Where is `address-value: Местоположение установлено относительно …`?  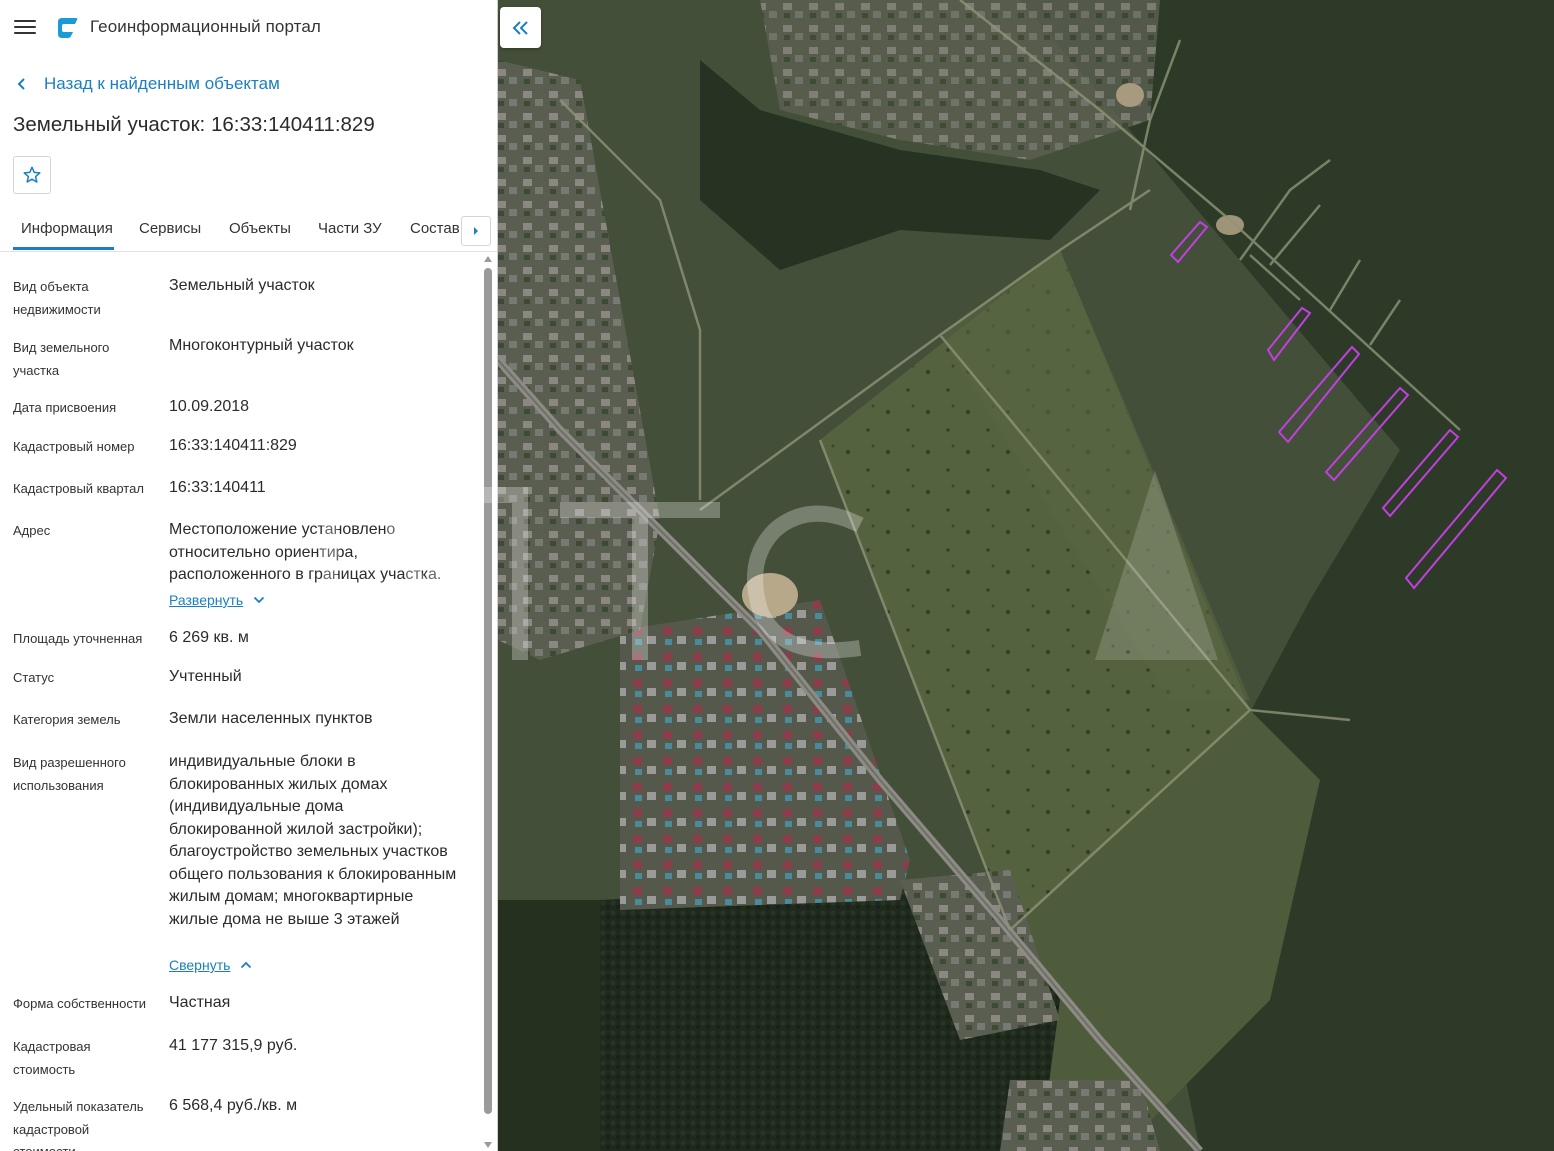 address-value: Местоположение установлено относительно … is located at coordinates (305, 552).